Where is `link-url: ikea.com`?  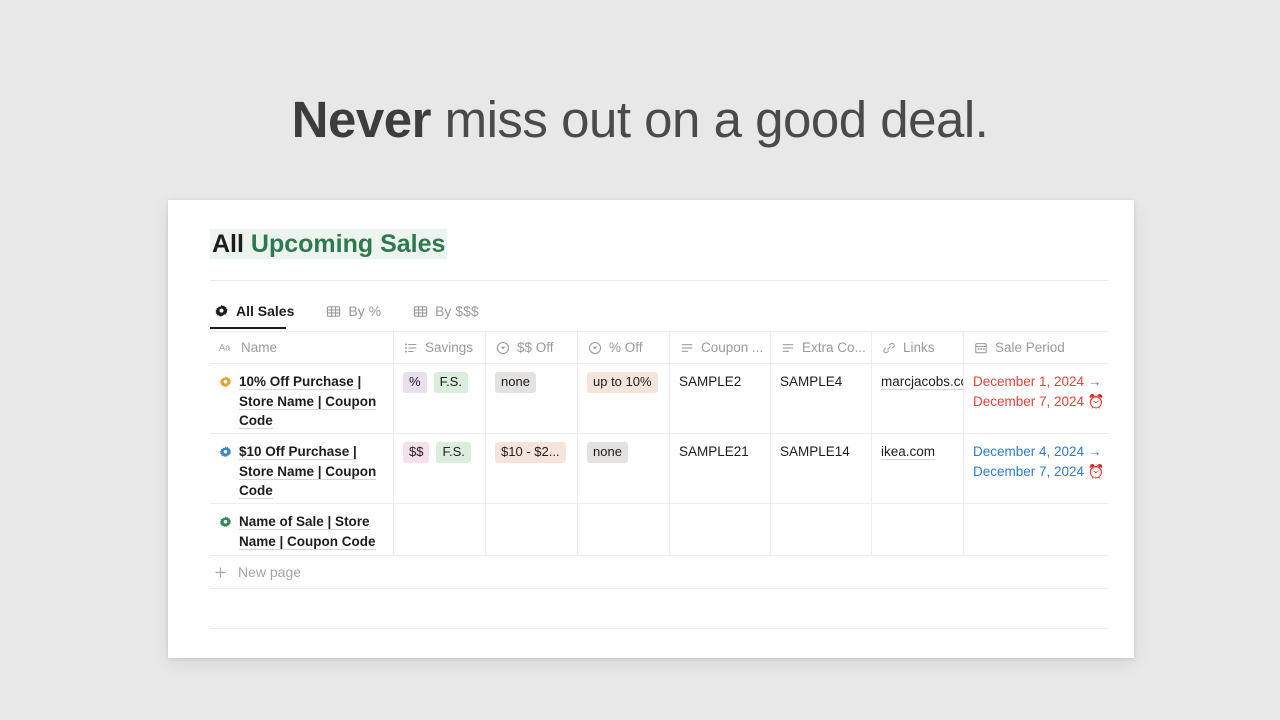
link-url: ikea.com is located at coordinates (908, 452).